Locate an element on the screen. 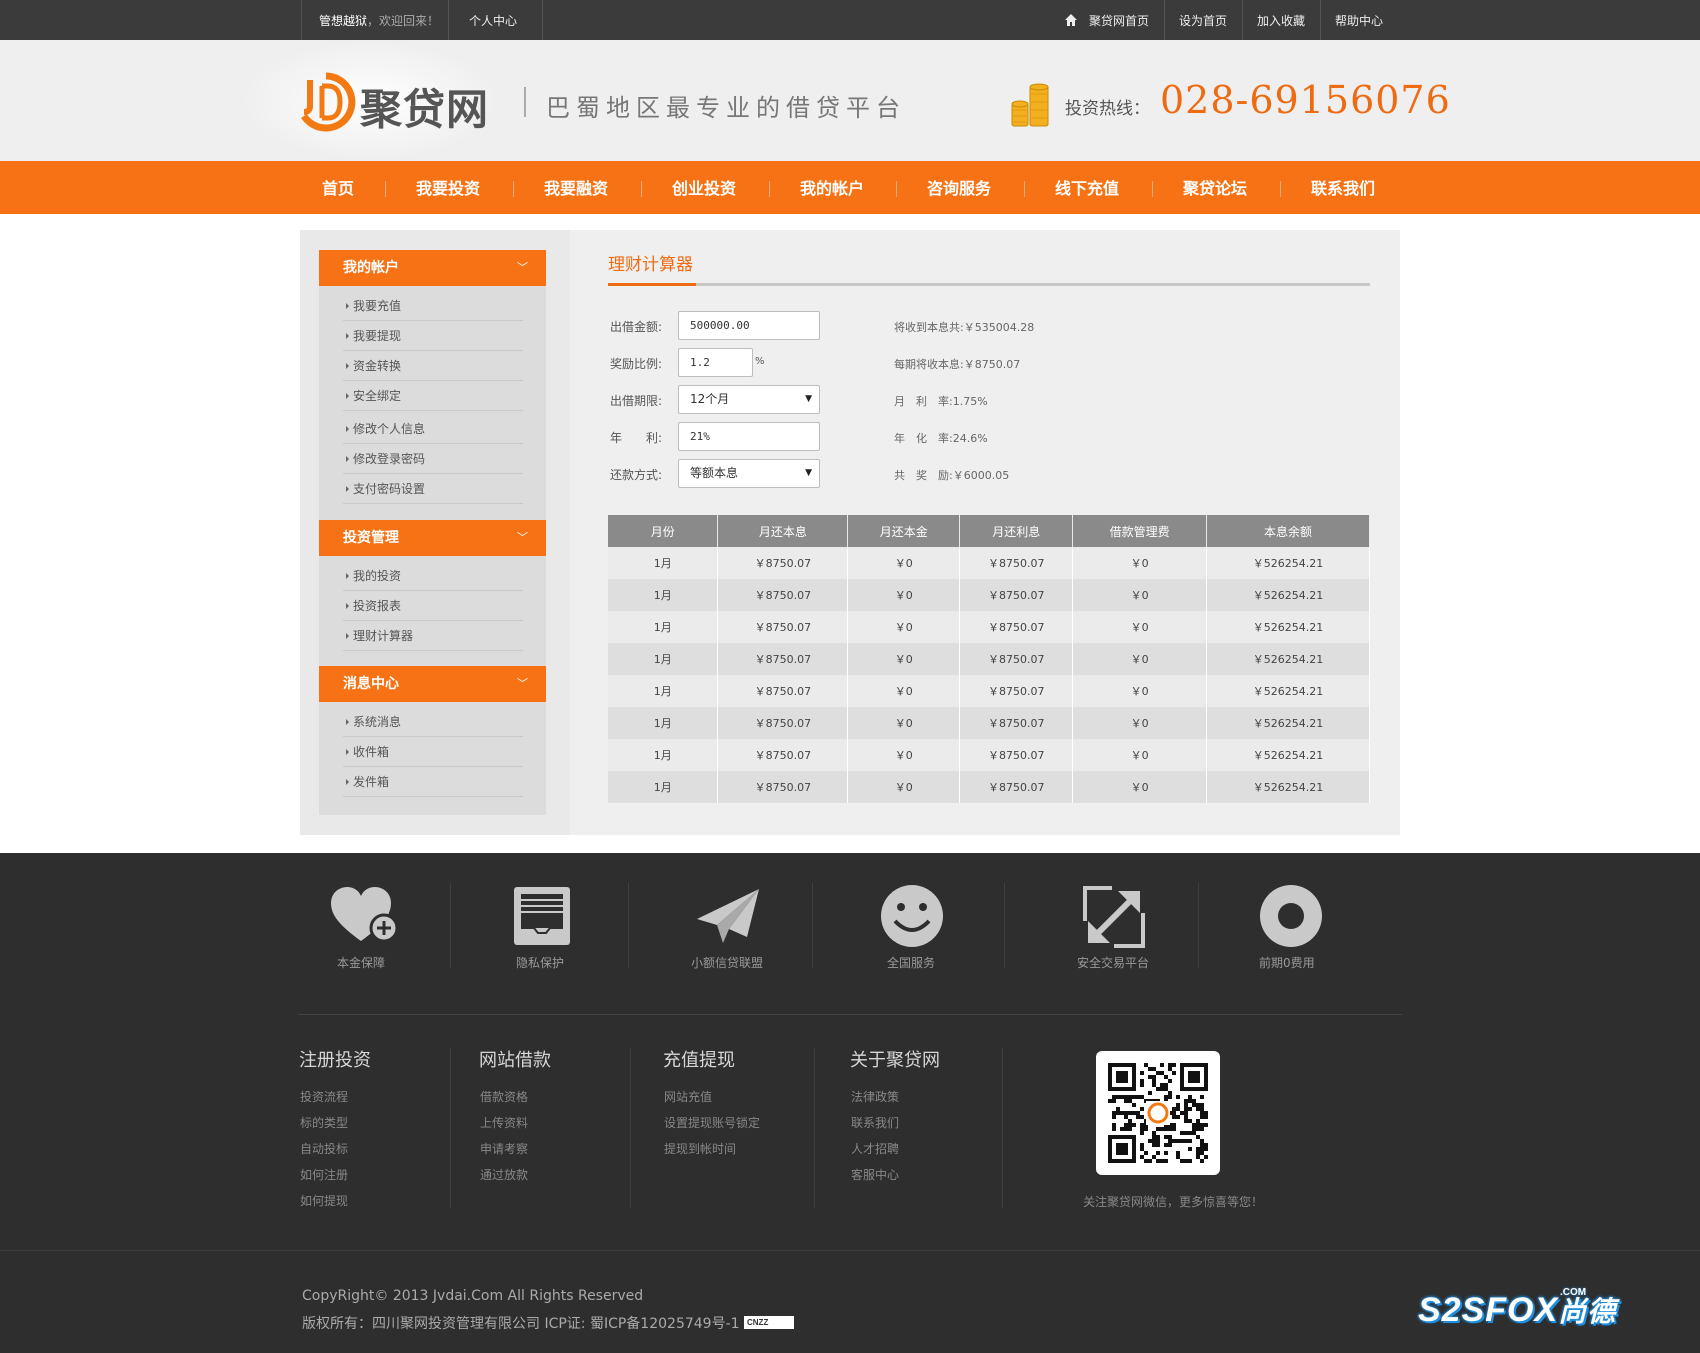  sidebar-item-security-binding: 安全绑定 is located at coordinates (433, 396).